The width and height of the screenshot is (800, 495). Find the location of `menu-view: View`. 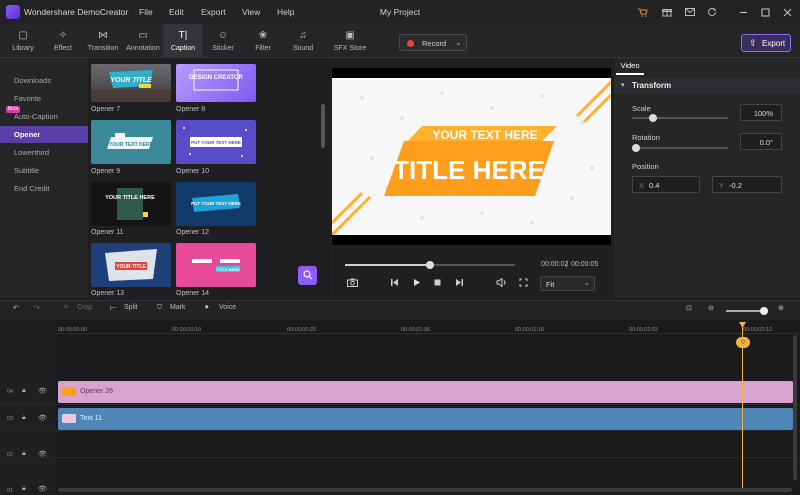

menu-view: View is located at coordinates (251, 12).